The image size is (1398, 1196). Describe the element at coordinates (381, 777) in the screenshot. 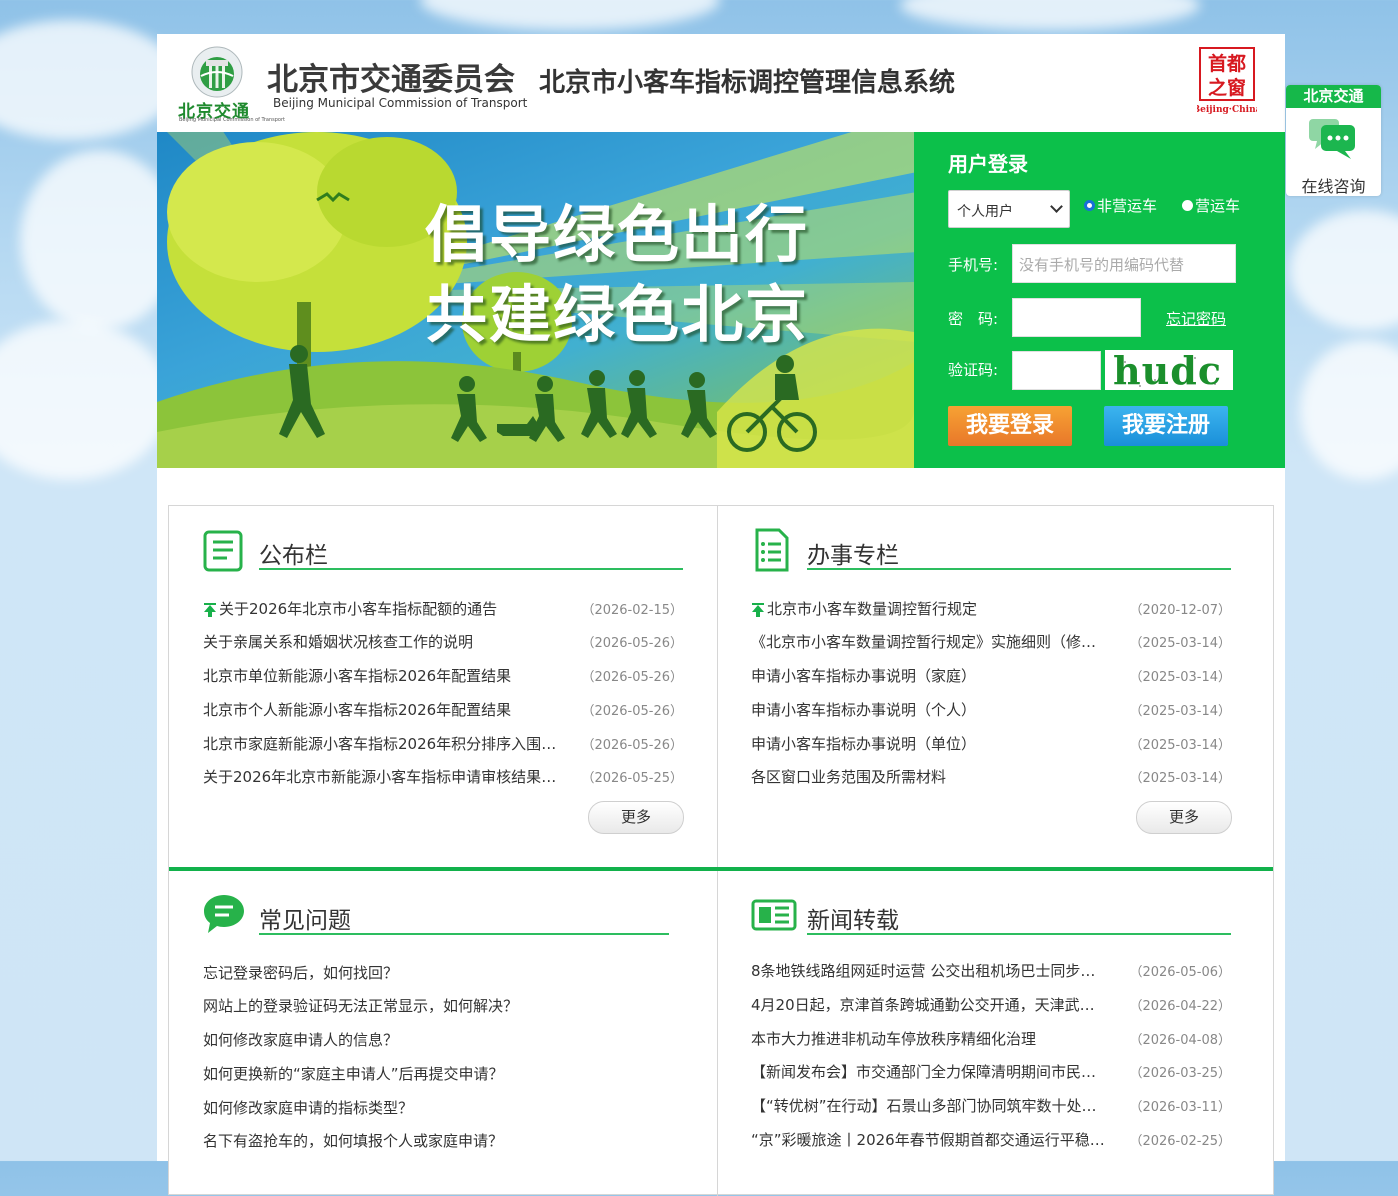

I see `item-title: 关于2026年北京市新能源小客车指标申请审核结果的公告` at that location.